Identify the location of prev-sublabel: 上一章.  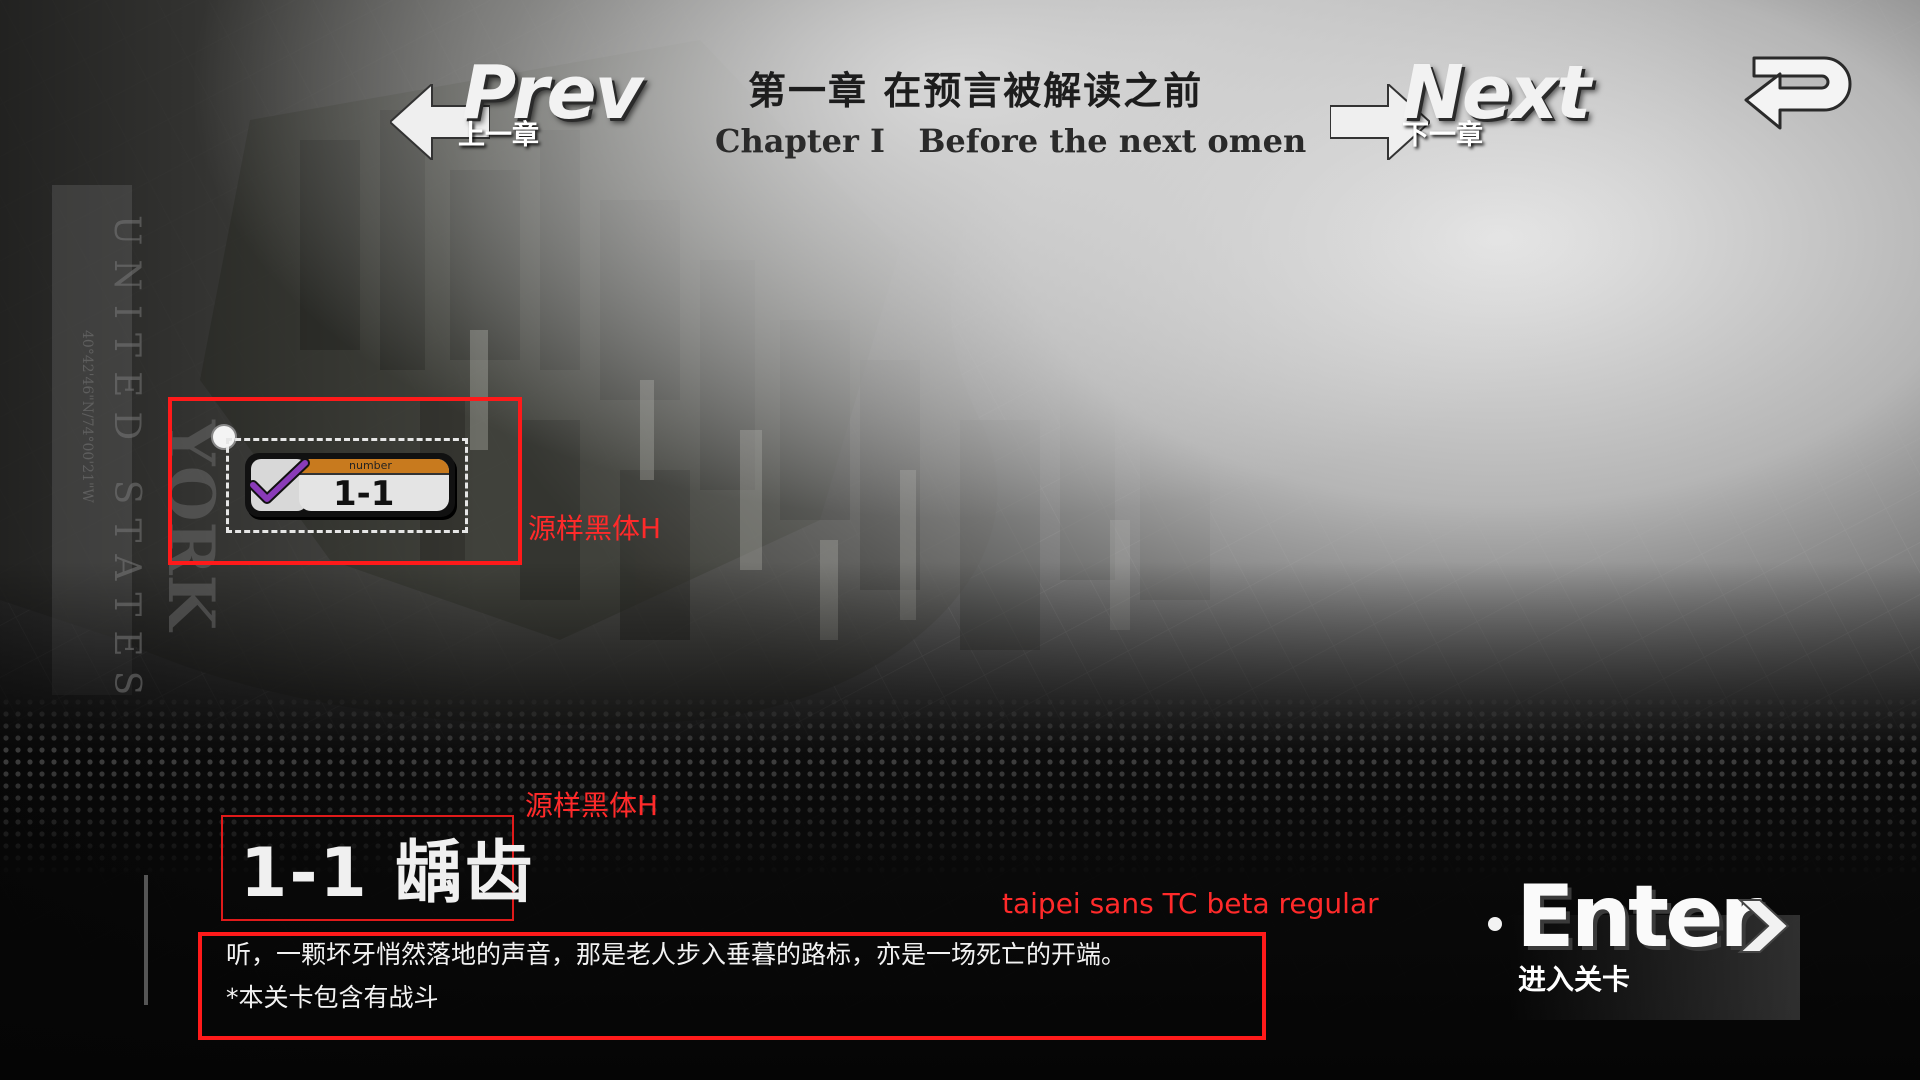
(498, 135).